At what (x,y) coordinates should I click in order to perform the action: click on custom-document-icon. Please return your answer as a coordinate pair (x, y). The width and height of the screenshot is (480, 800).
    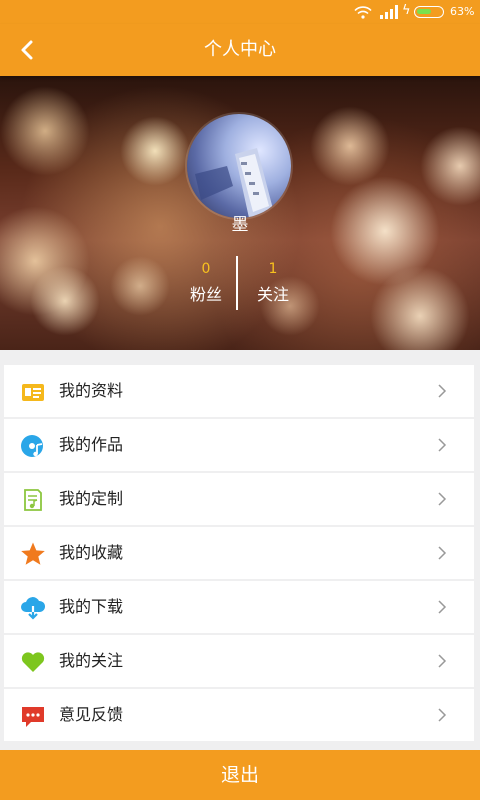
    Looking at the image, I should click on (33, 500).